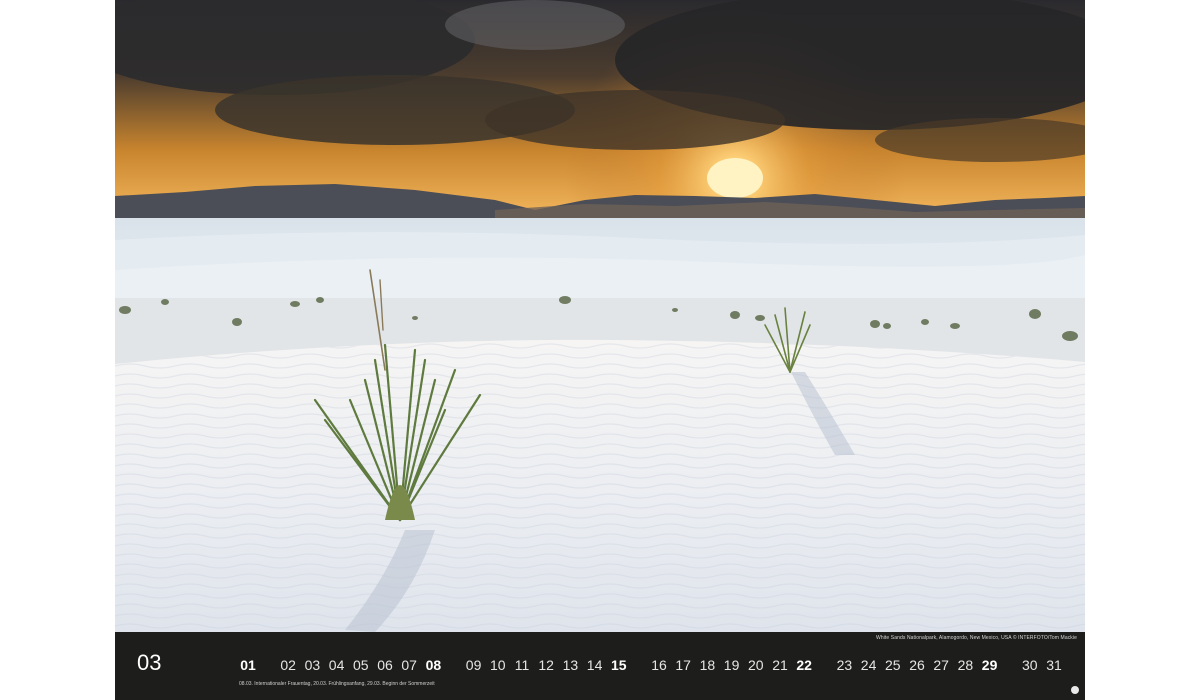 This screenshot has width=1200, height=700. I want to click on day-19: 19, so click(731, 665).